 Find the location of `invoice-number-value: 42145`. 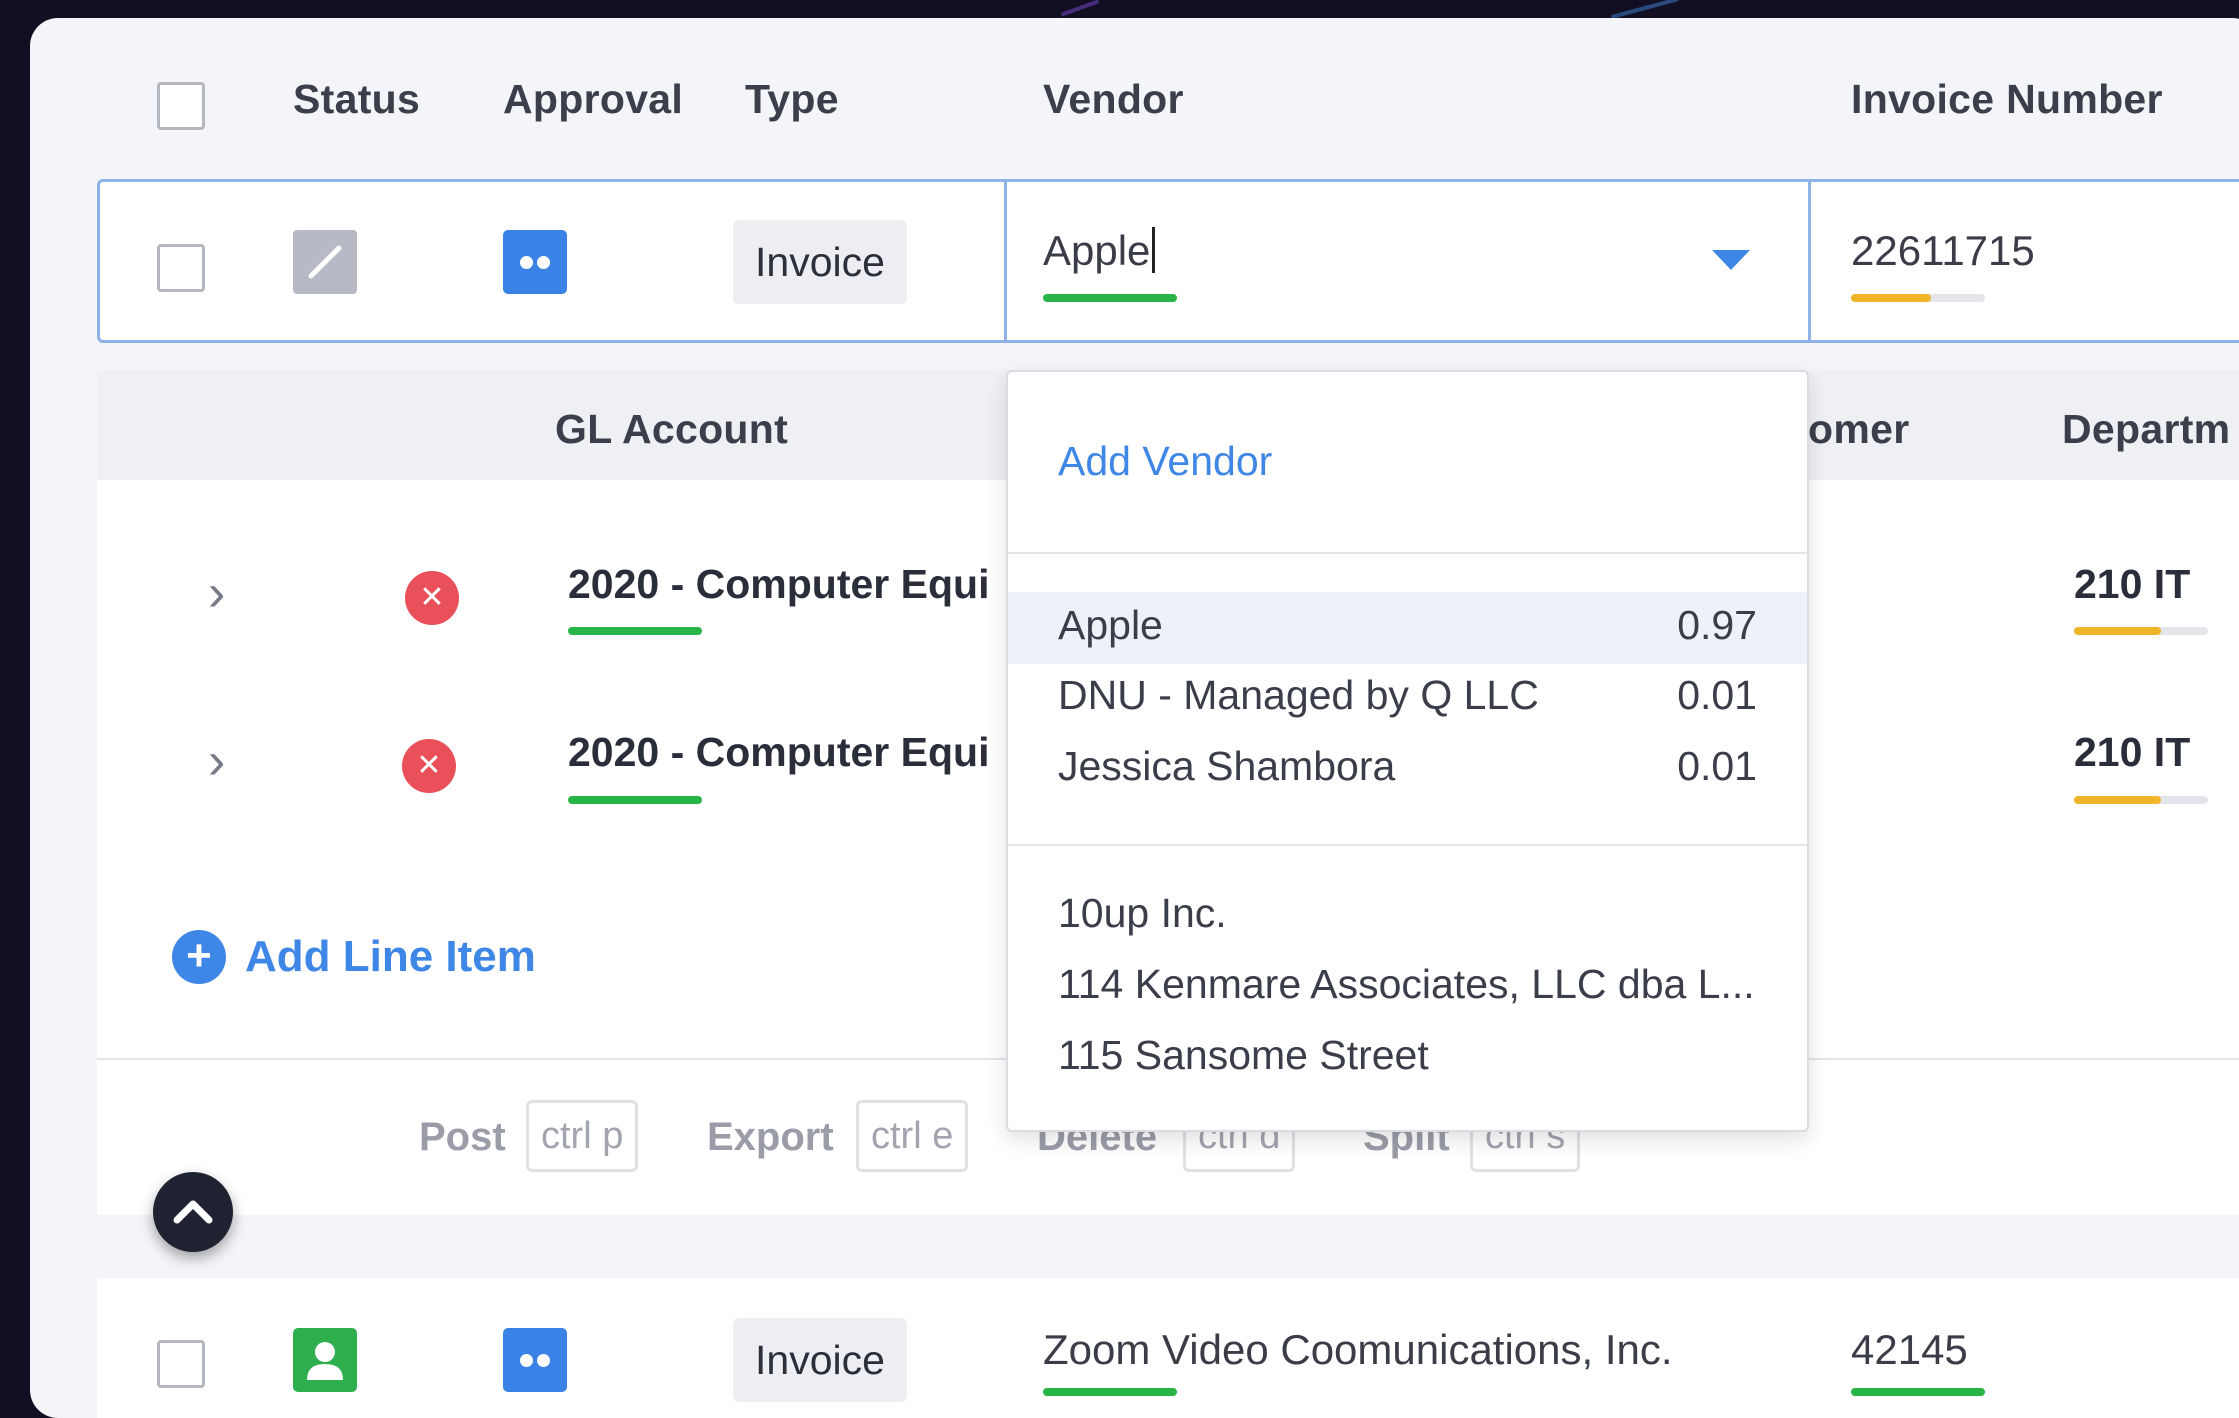

invoice-number-value: 42145 is located at coordinates (1909, 1350).